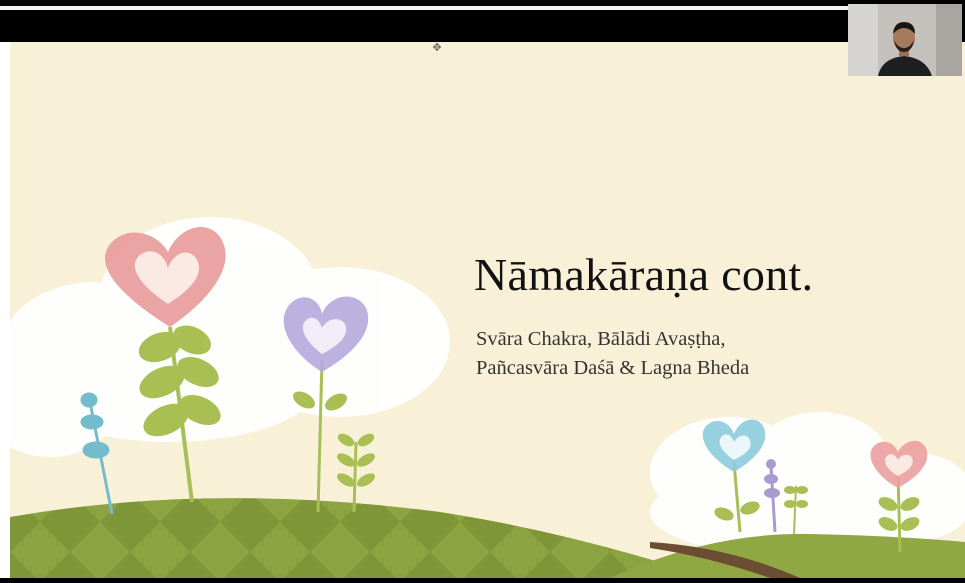 This screenshot has width=965, height=583. I want to click on top-black-bar, so click(482, 21).